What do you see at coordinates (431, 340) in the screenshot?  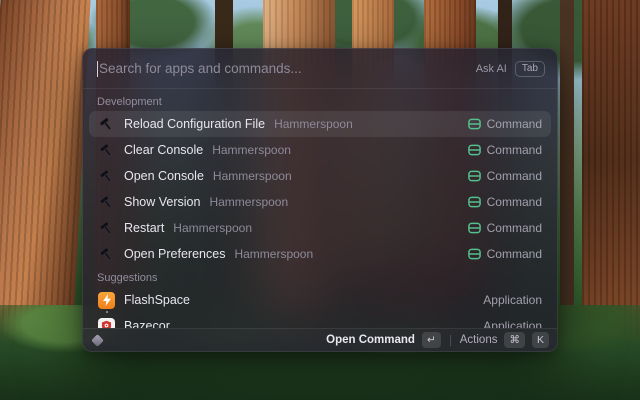 I see `enter-key-icon: ↵` at bounding box center [431, 340].